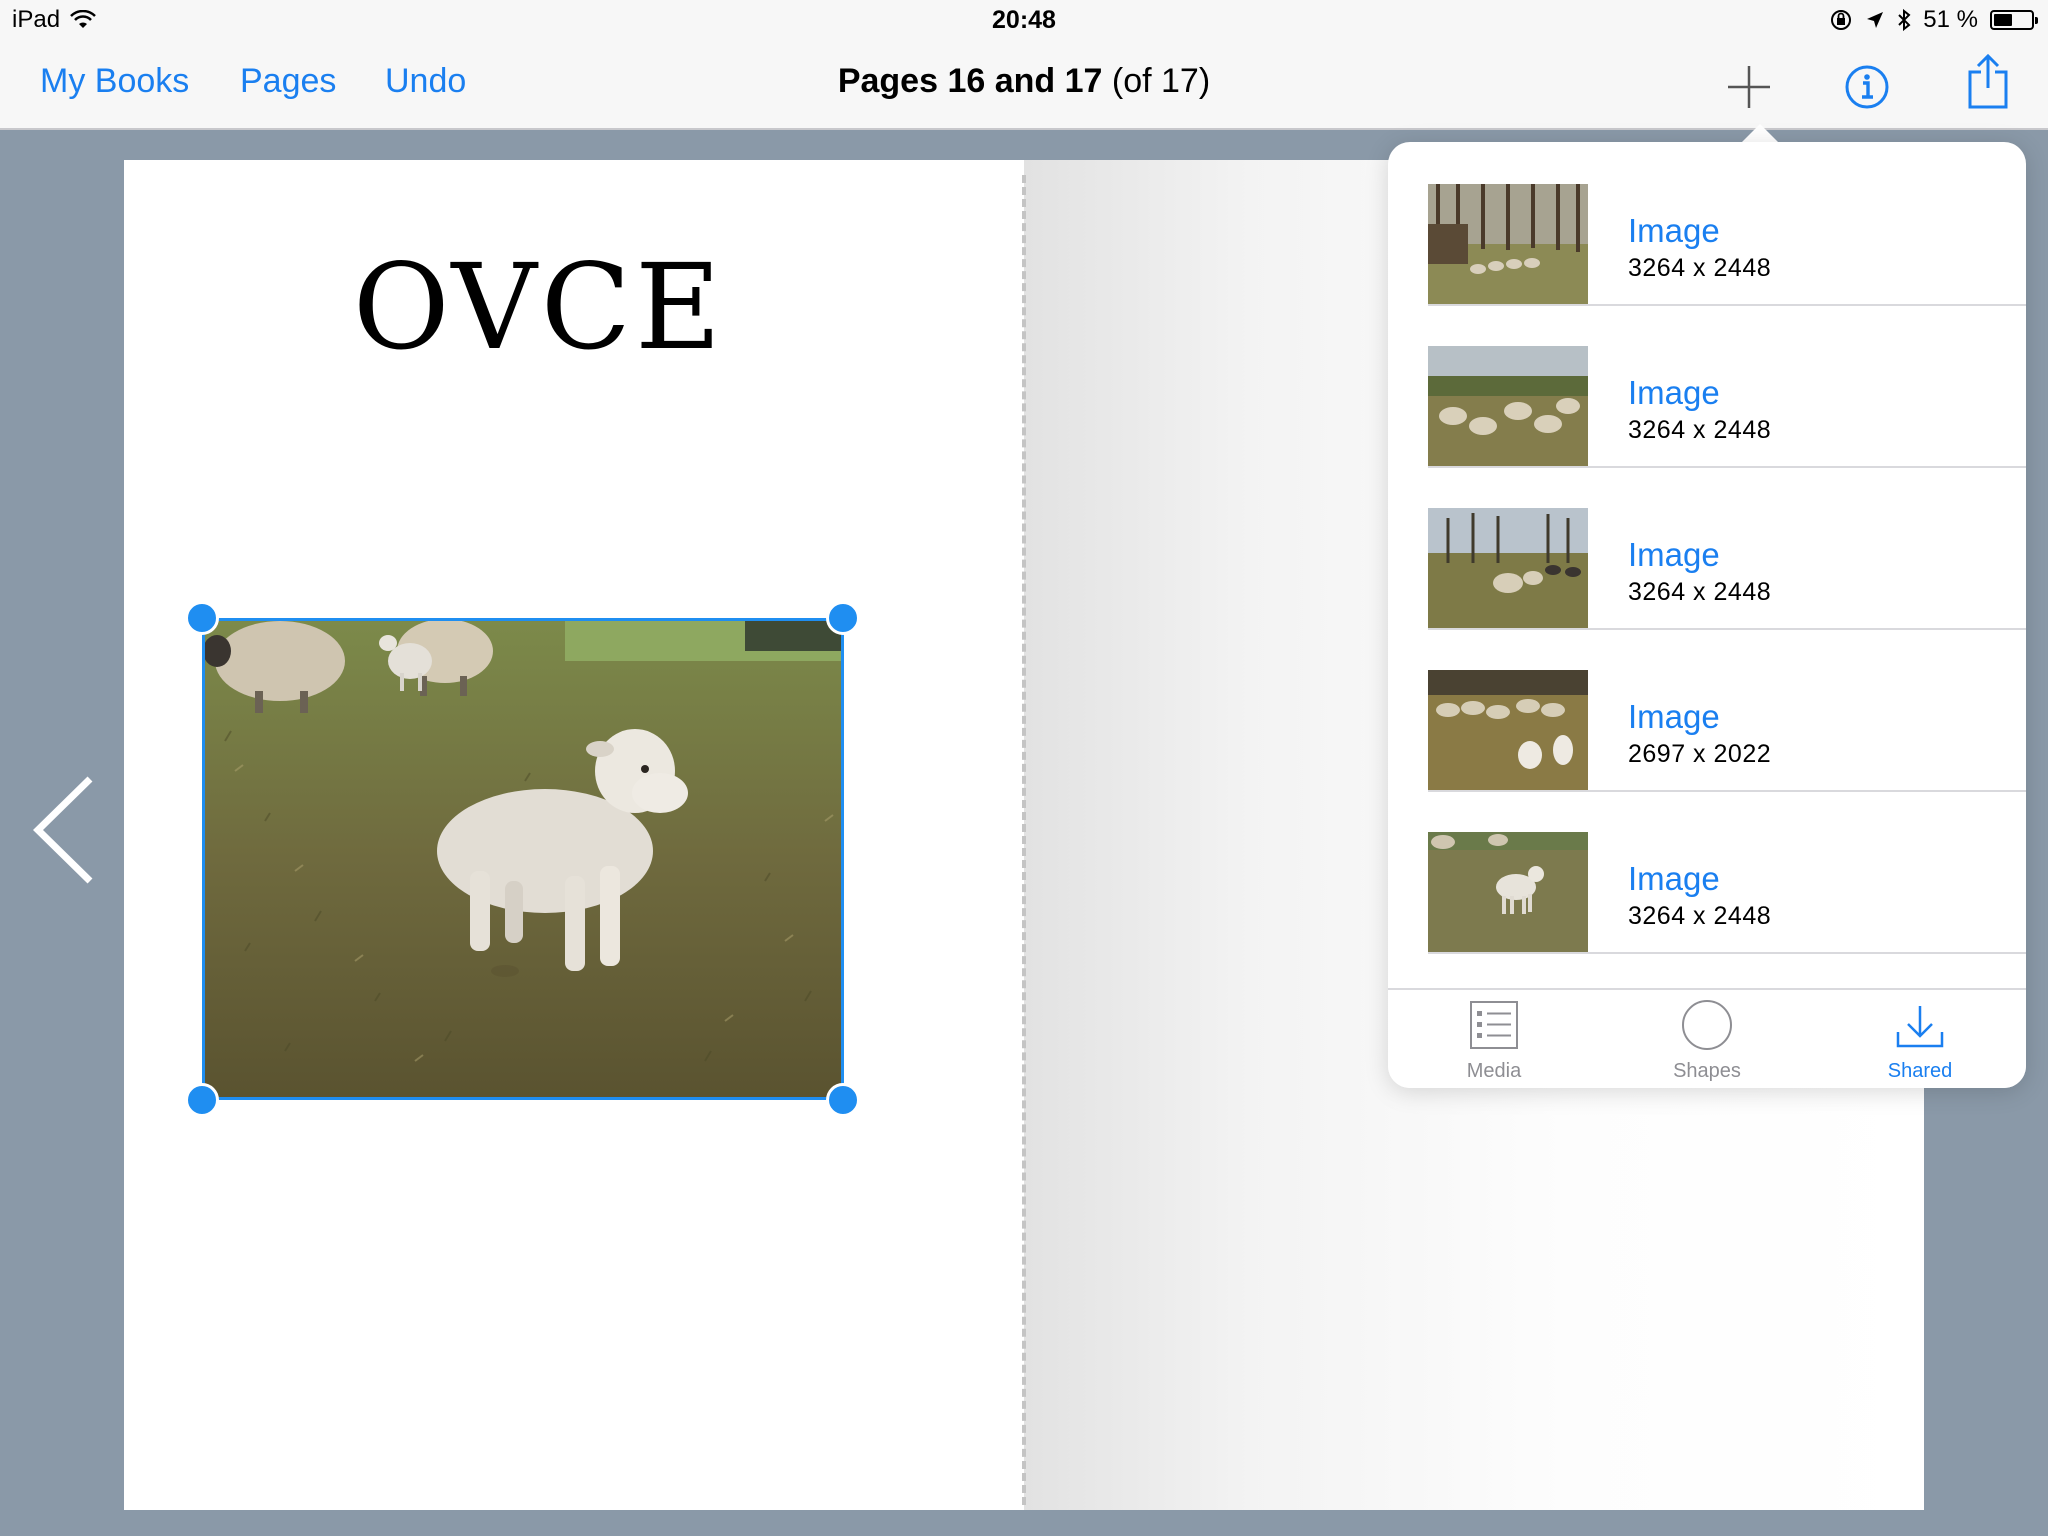 Image resolution: width=2048 pixels, height=1536 pixels. Describe the element at coordinates (1904, 20) in the screenshot. I see `bluetooth-icon` at that location.